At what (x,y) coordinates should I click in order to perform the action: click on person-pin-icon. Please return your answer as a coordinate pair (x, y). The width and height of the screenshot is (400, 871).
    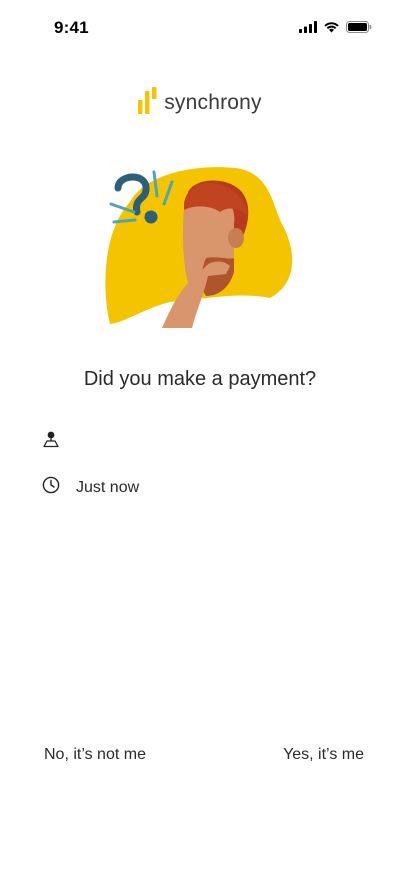
    Looking at the image, I should click on (51, 441).